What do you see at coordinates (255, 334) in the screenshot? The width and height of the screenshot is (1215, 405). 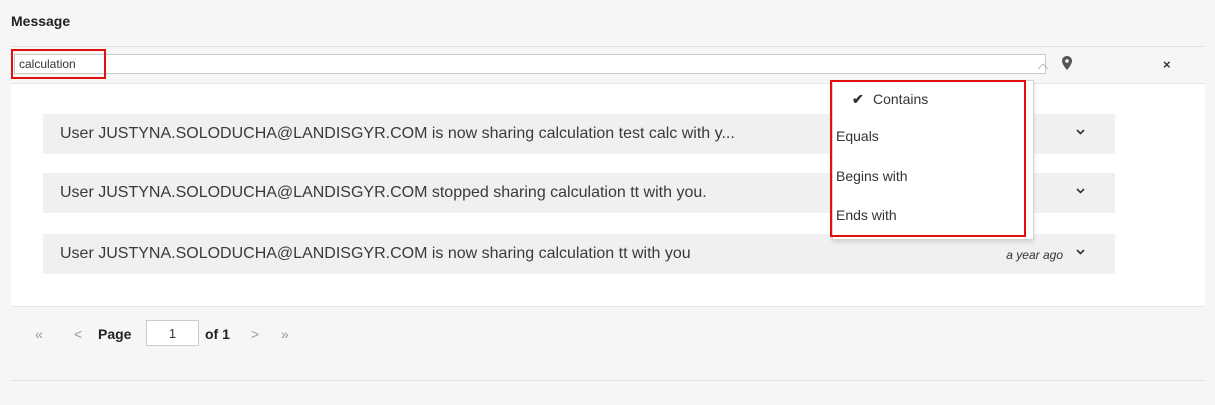 I see `next-page-button: >` at bounding box center [255, 334].